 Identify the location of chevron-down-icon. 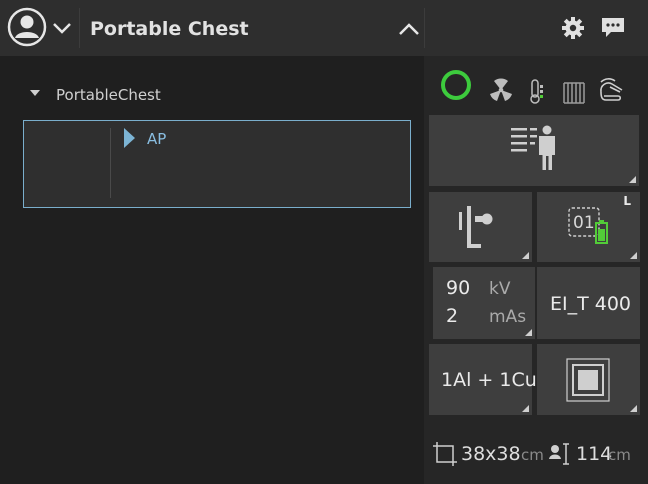
(62, 29).